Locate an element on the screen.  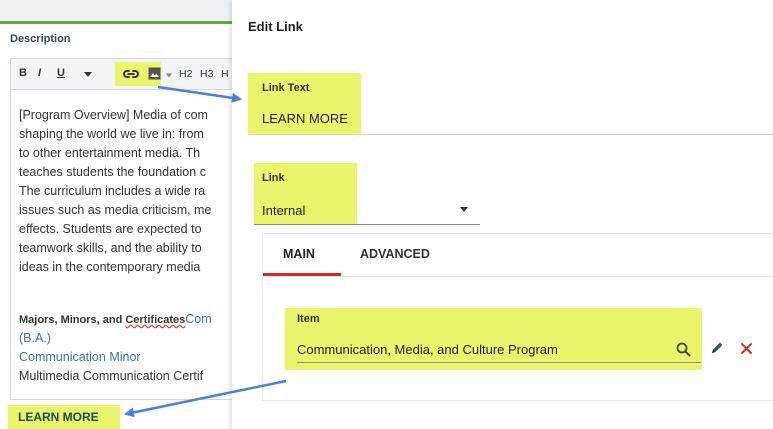
underline-button: U is located at coordinates (61, 73).